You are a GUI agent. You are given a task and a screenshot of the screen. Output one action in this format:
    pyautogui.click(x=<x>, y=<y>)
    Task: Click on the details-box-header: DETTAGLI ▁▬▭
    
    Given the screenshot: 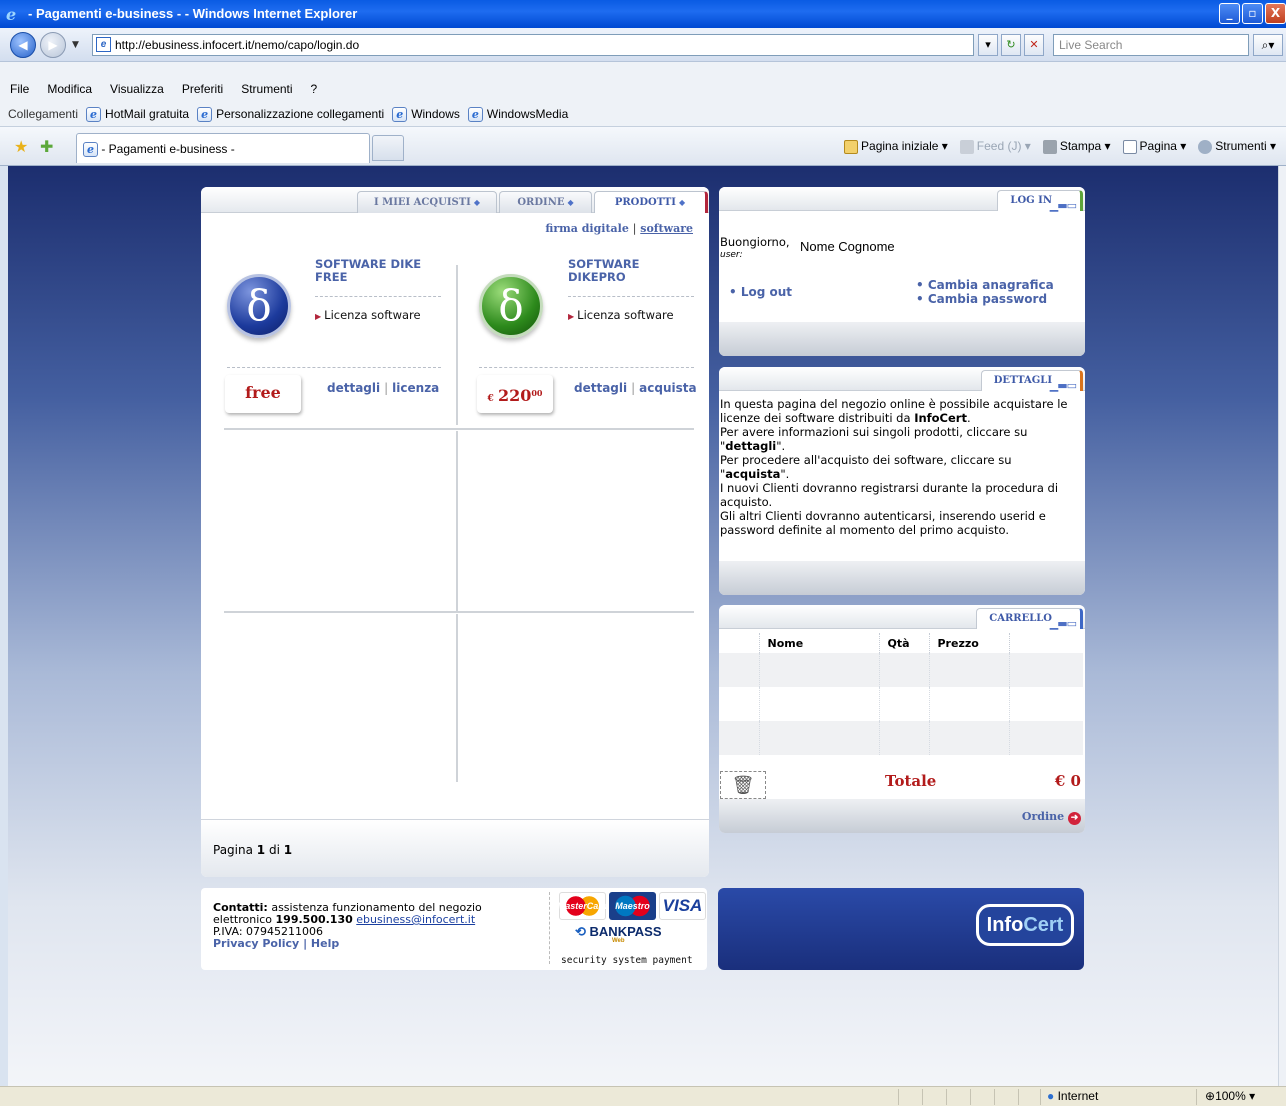 What is the action you would take?
    pyautogui.click(x=902, y=379)
    